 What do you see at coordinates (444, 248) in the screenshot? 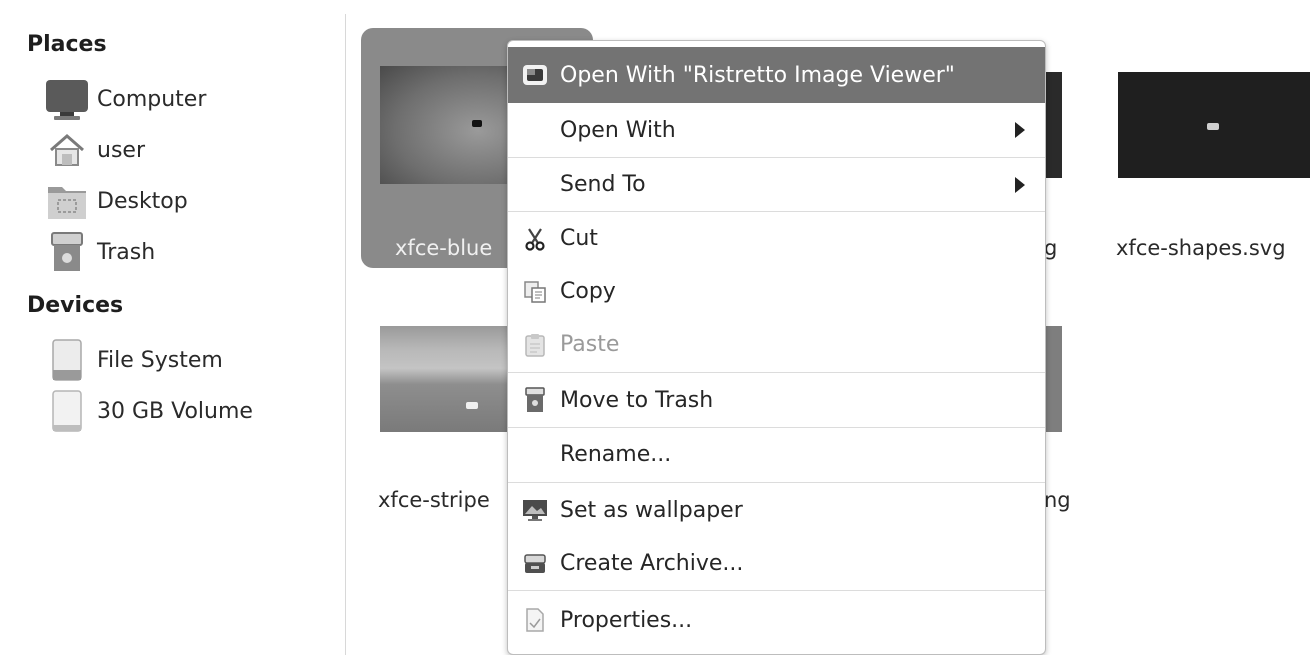
I see `file-label: xfce-blue` at bounding box center [444, 248].